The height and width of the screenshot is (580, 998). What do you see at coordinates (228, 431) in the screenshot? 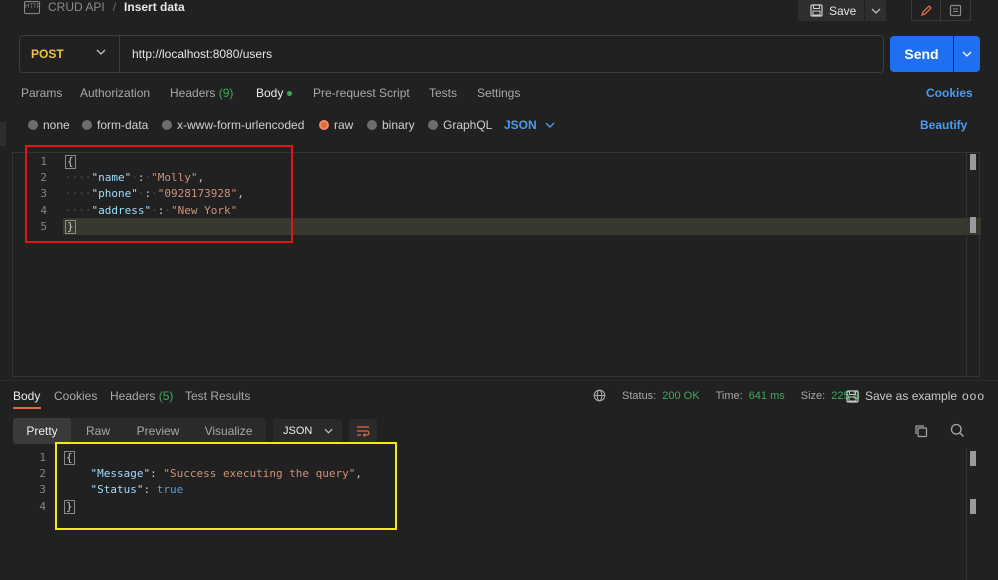
I see `view-visualize: Visualize` at bounding box center [228, 431].